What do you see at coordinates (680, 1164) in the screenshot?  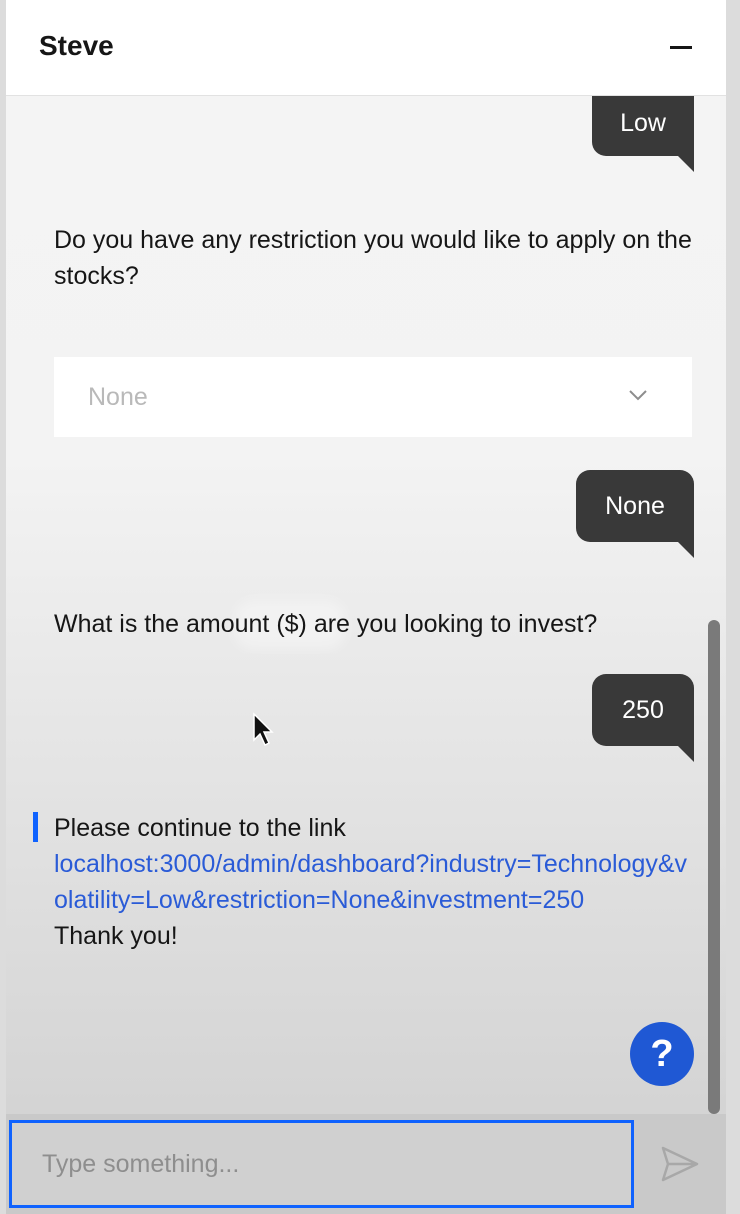 I see `send-icon` at bounding box center [680, 1164].